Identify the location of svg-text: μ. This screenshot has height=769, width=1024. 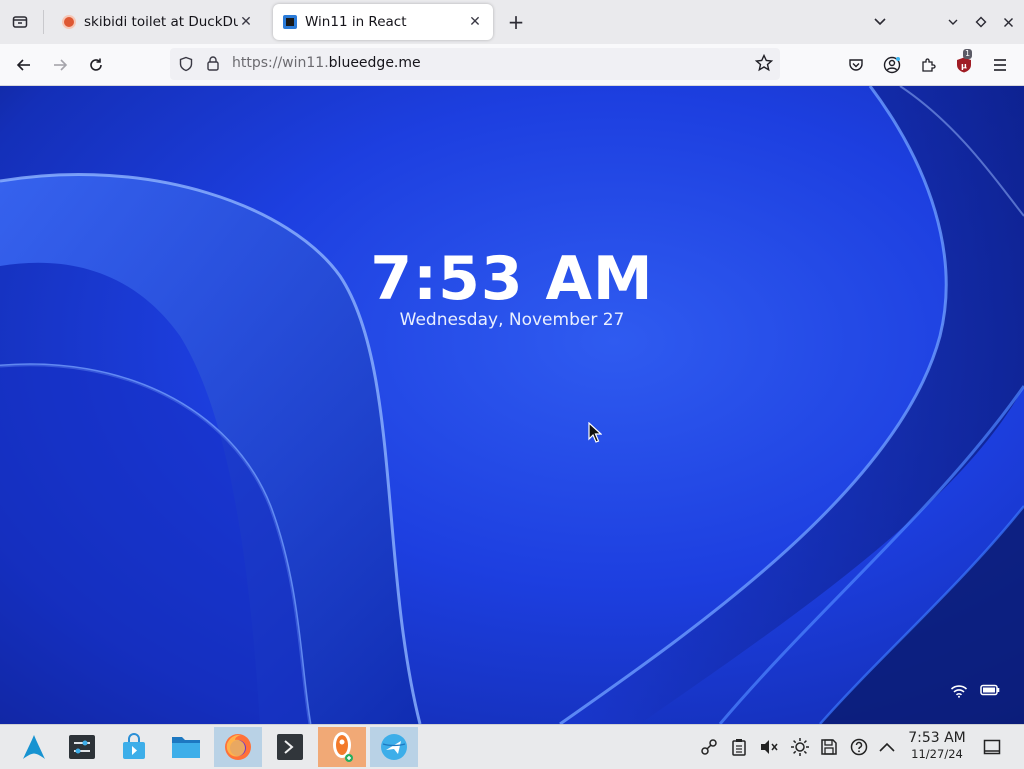
(964, 66).